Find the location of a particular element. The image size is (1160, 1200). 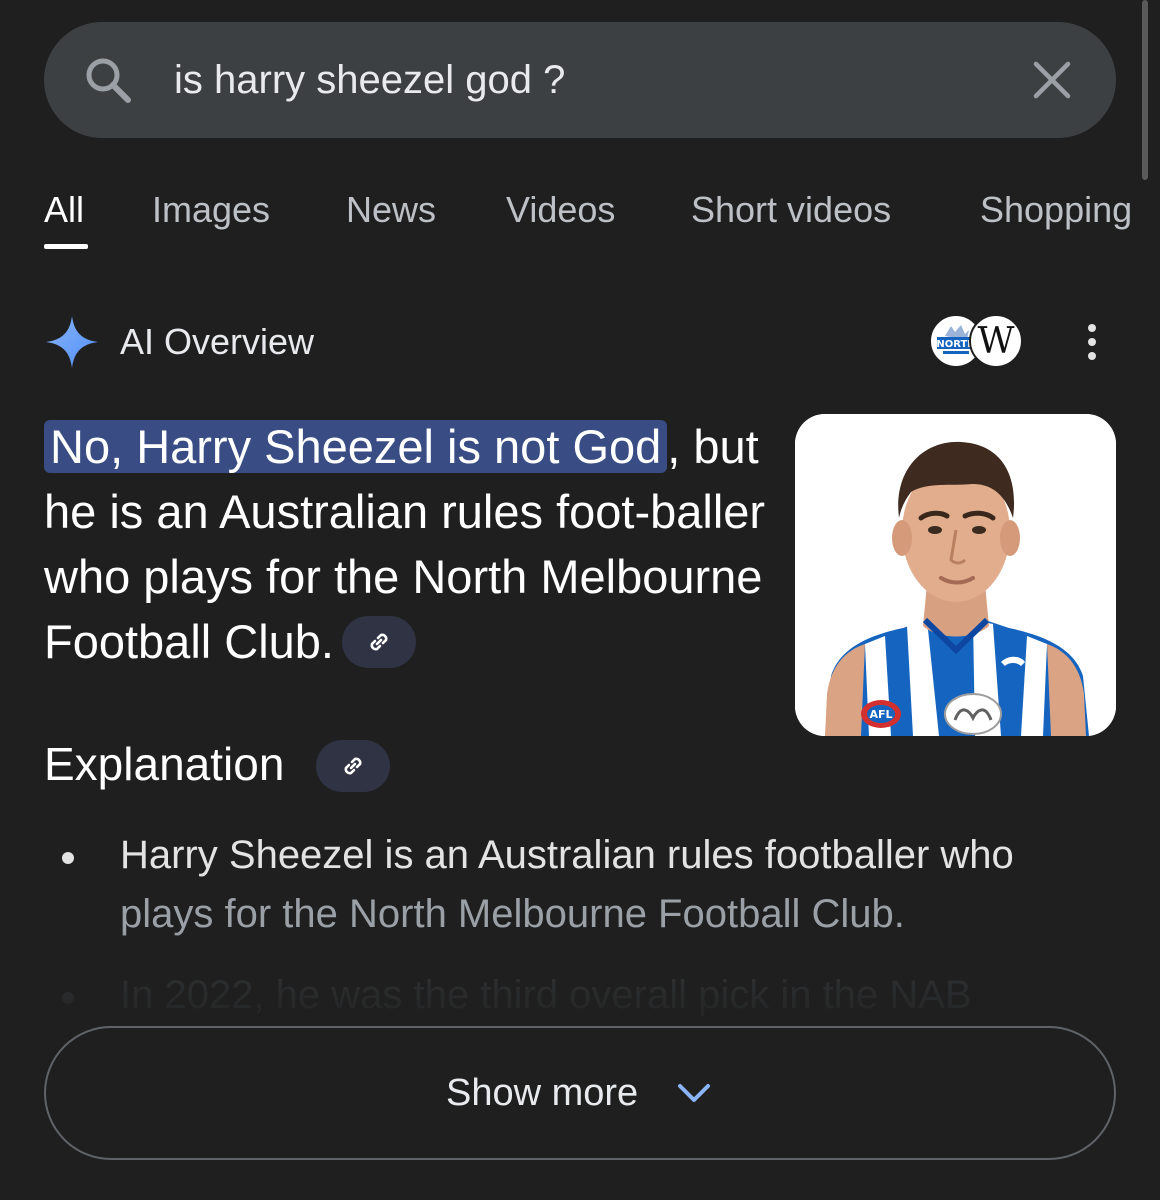

tab-images: Images is located at coordinates (211, 210).